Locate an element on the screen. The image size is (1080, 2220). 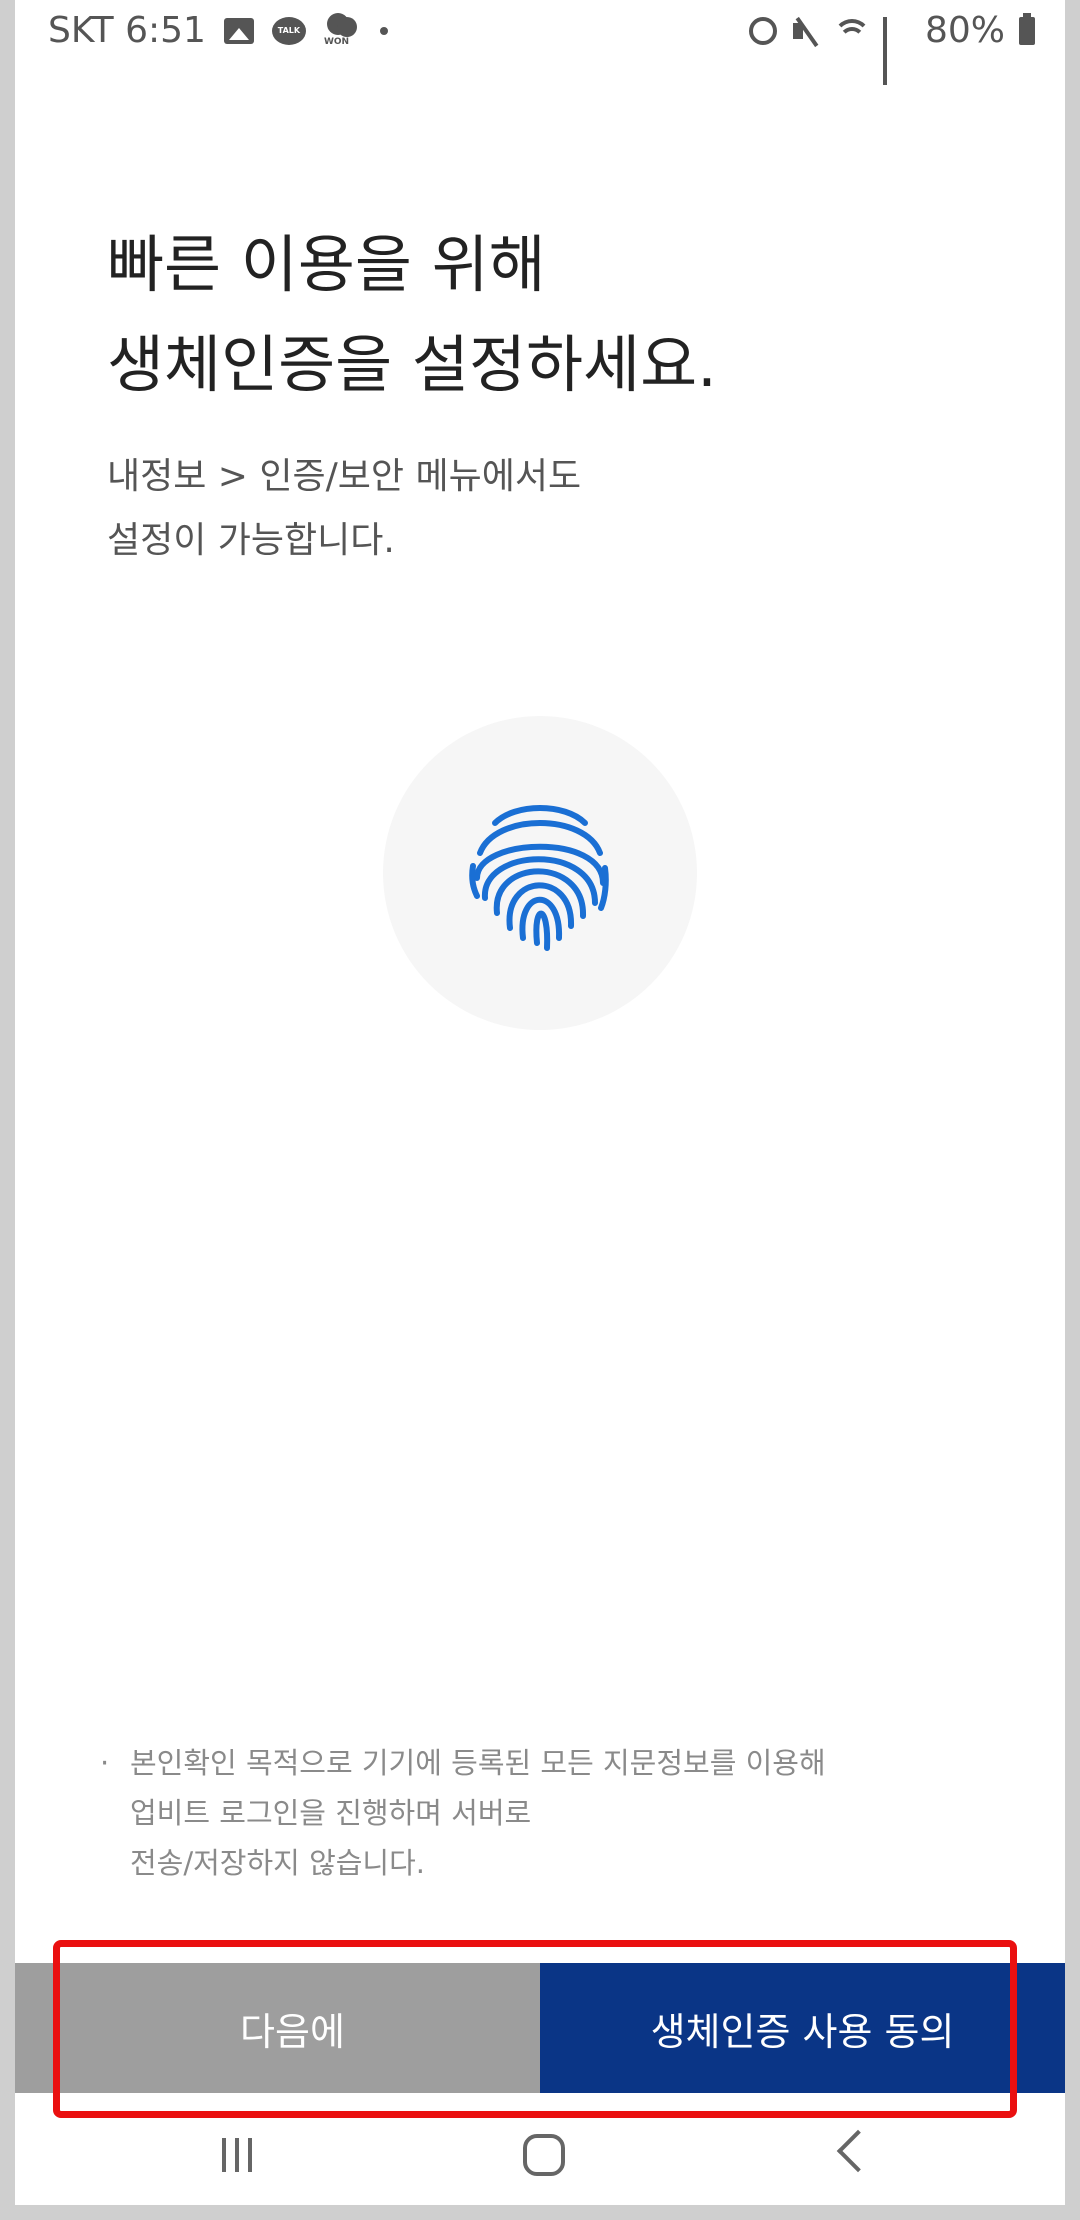
fingerprint-icon is located at coordinates (539, 878).